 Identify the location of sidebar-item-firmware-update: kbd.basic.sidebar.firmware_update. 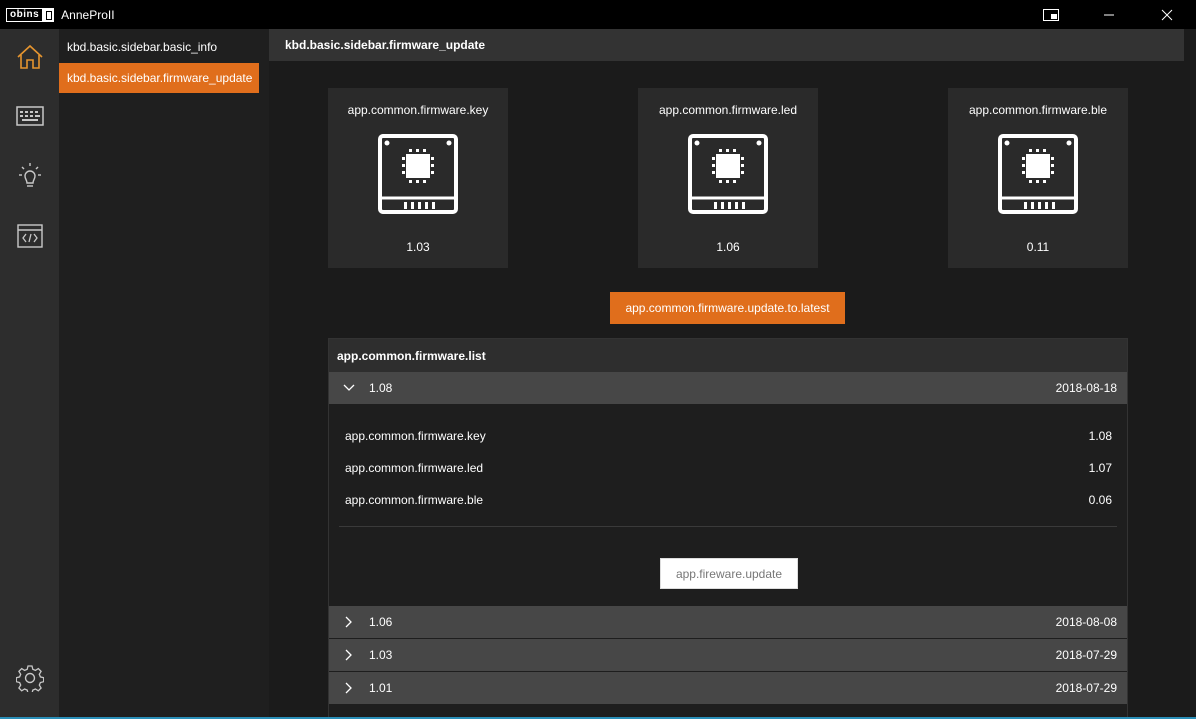
(159, 78).